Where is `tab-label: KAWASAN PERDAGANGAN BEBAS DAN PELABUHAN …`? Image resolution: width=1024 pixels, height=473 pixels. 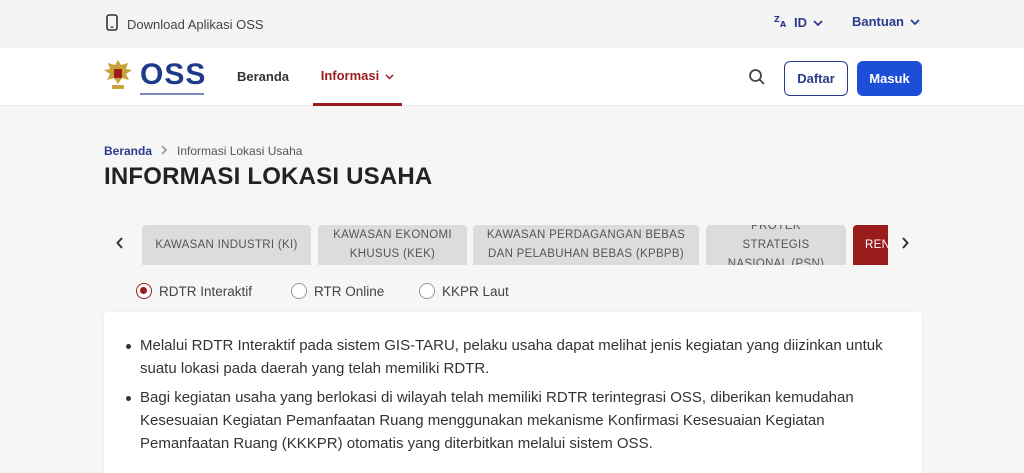
tab-label: KAWASAN PERDAGANGAN BEBAS DAN PELABUHAN … is located at coordinates (586, 244).